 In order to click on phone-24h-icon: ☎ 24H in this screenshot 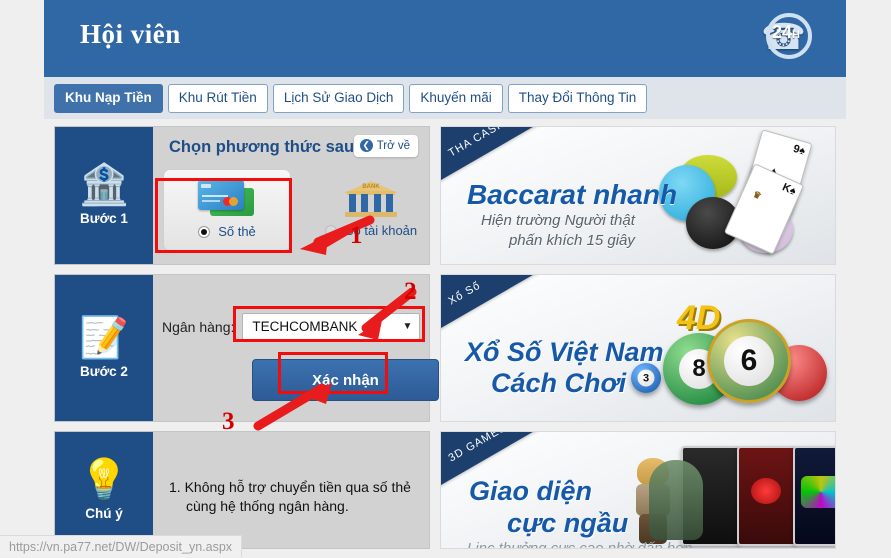, I will do `click(788, 38)`.